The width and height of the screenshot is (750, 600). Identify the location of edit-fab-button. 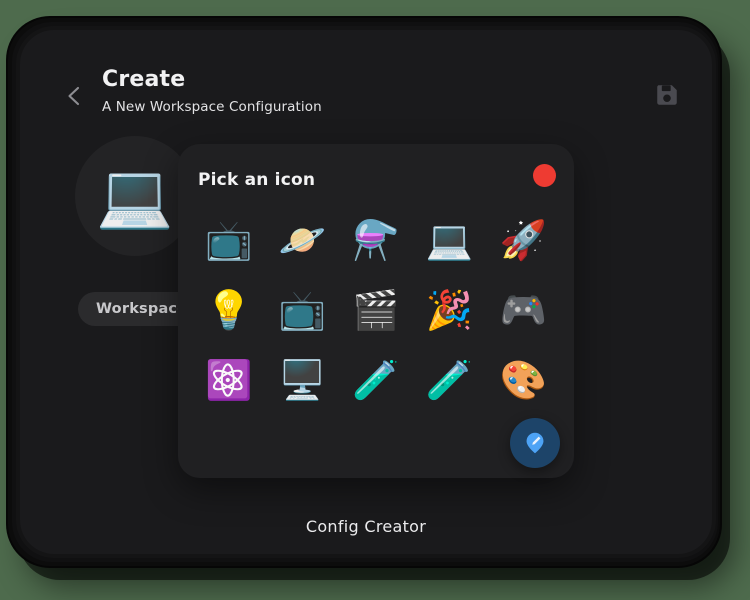
(535, 443).